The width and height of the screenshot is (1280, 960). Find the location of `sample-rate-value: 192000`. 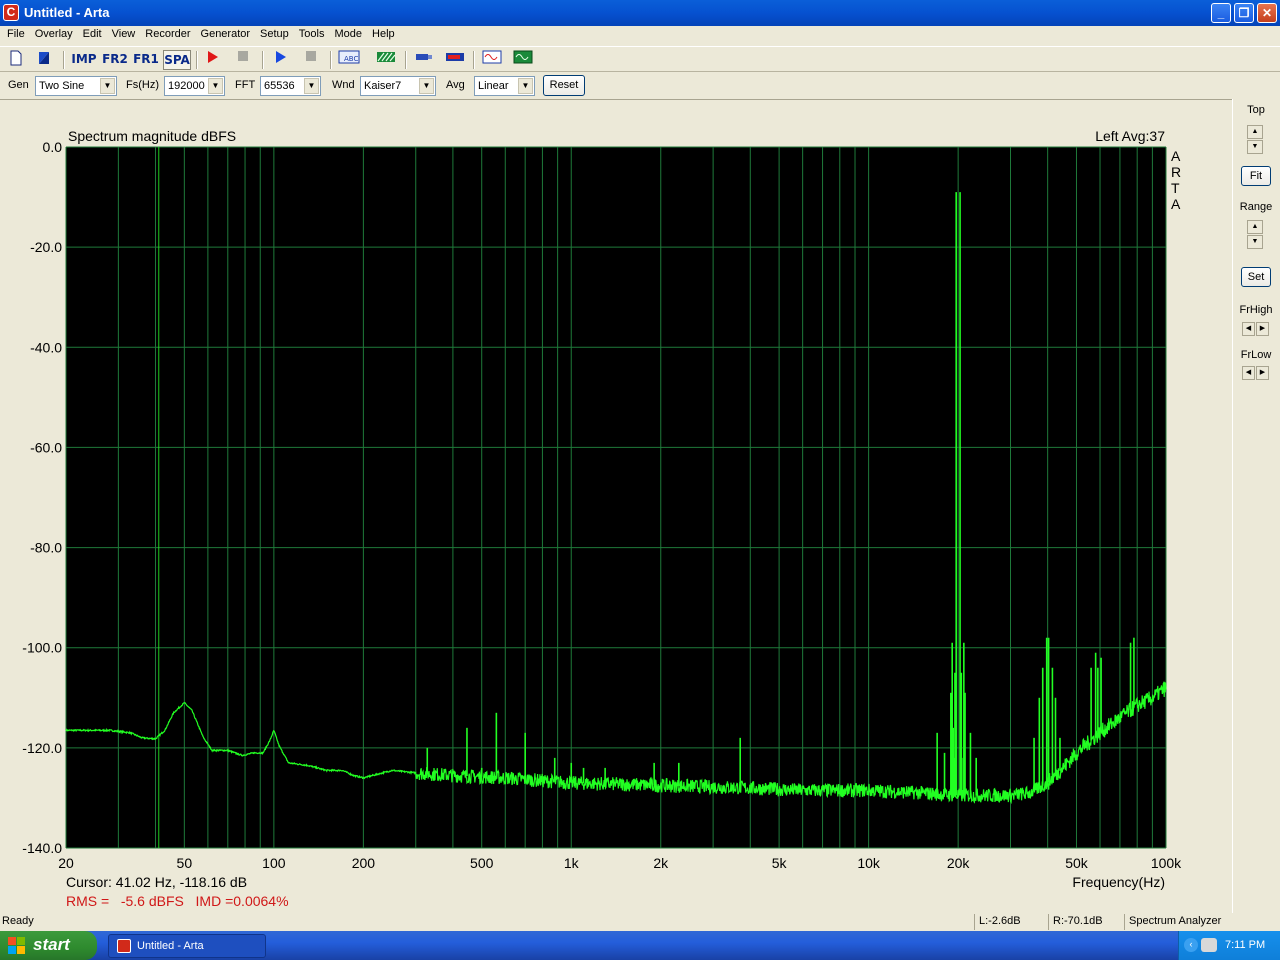

sample-rate-value: 192000 is located at coordinates (186, 86).